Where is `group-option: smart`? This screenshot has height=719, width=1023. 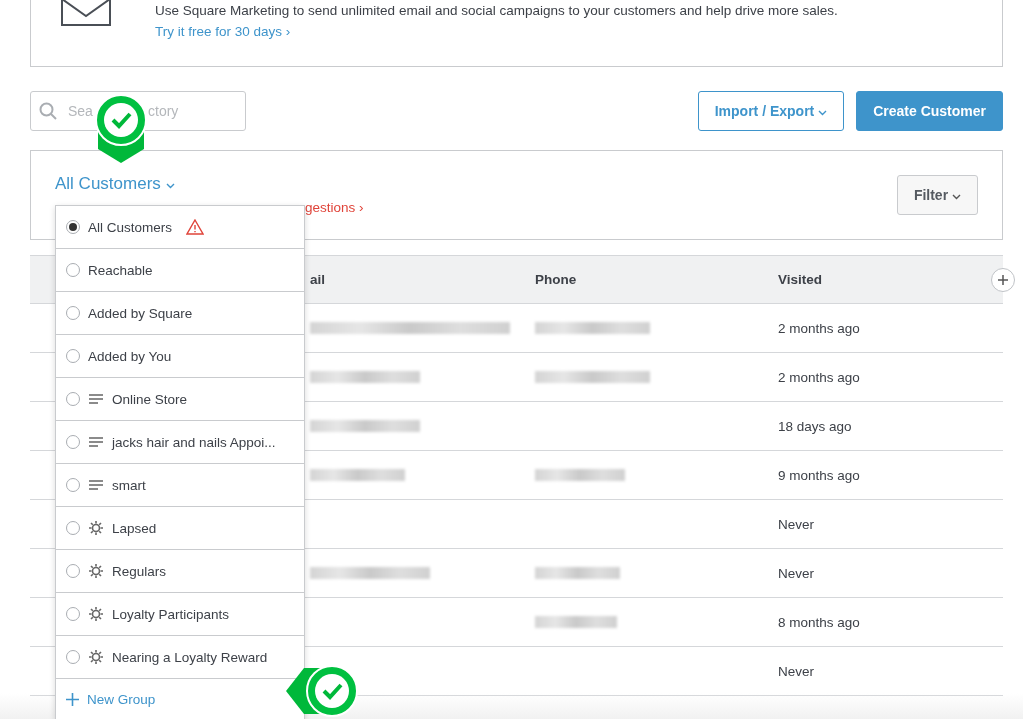
group-option: smart is located at coordinates (180, 485).